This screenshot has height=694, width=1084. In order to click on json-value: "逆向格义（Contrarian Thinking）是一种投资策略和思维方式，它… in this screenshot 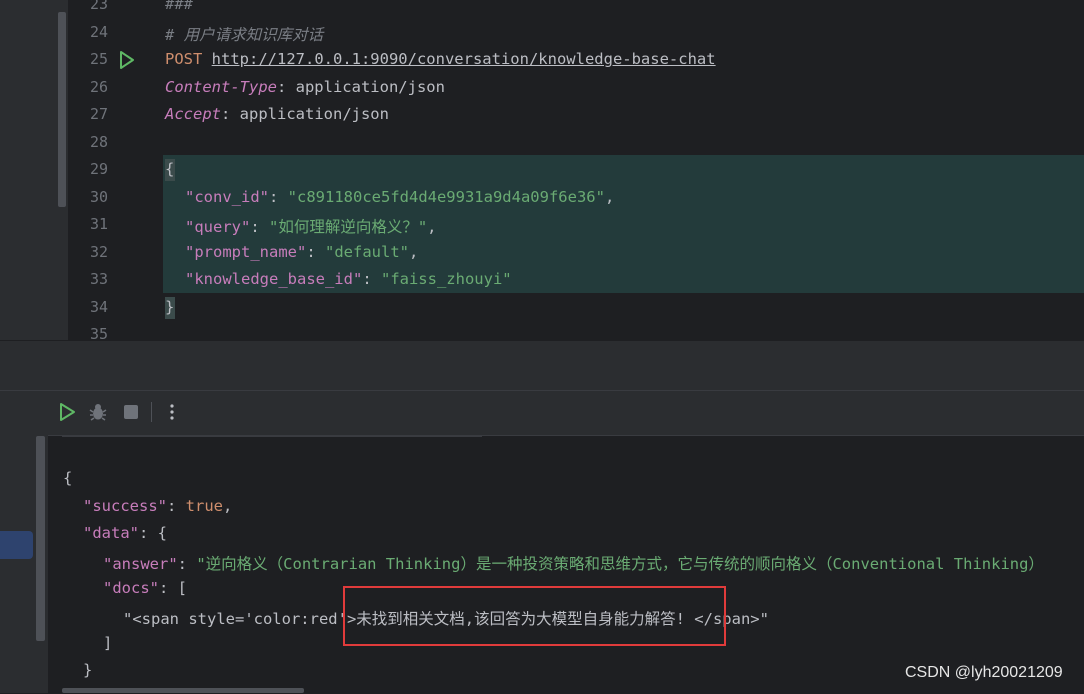, I will do `click(620, 564)`.